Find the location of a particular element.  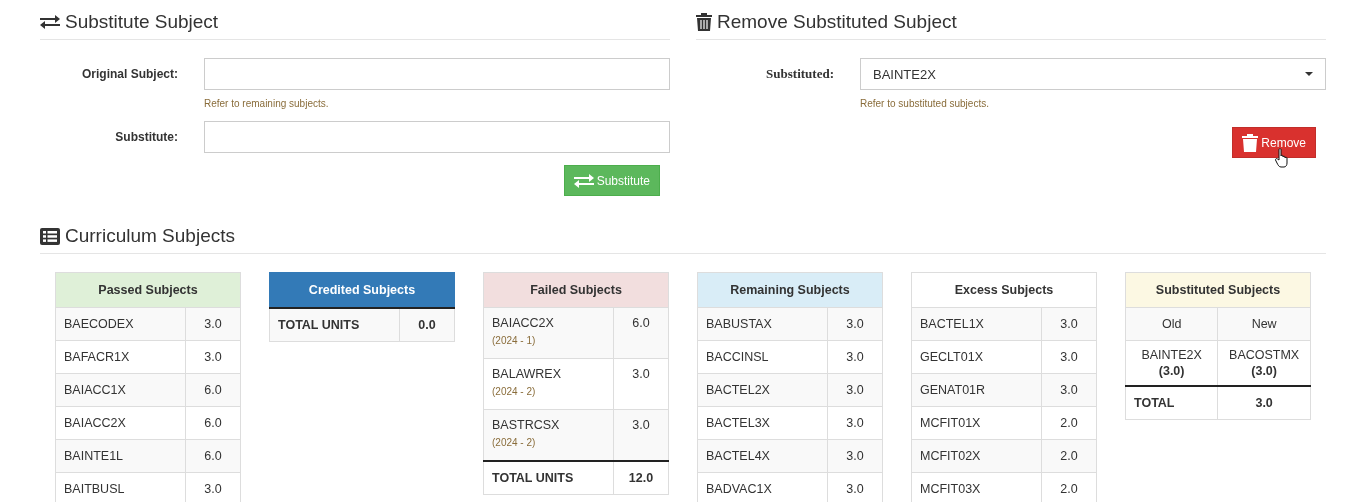

table-cell: BAIACC1X is located at coordinates (120, 390).